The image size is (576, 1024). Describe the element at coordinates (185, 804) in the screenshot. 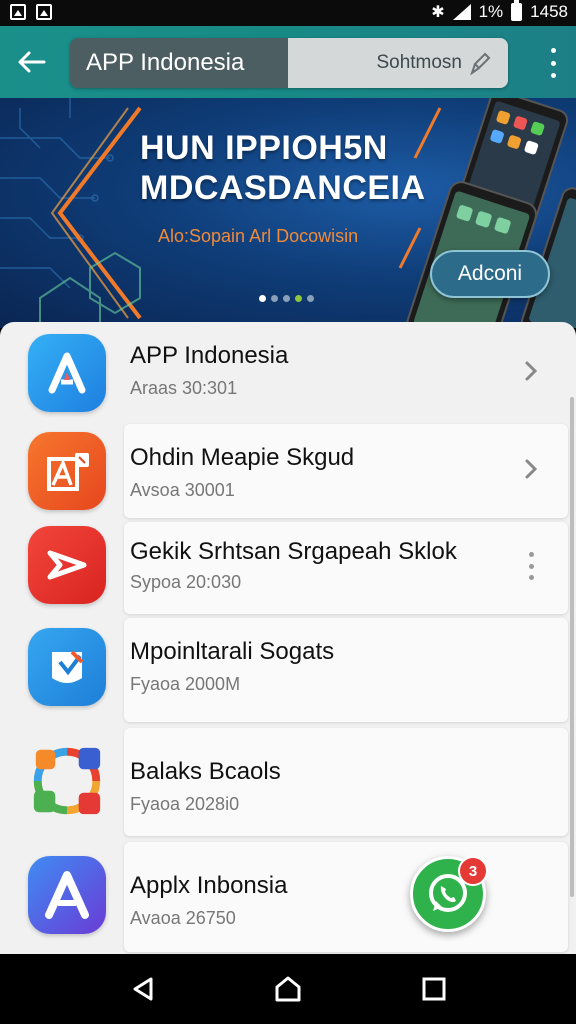

I see `app-subtitle: Fyaoa 2028i0` at that location.